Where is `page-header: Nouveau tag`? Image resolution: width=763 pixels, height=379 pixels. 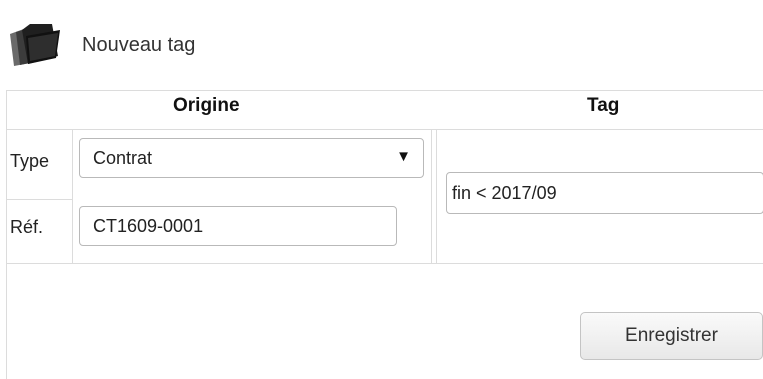 page-header: Nouveau tag is located at coordinates (100, 45).